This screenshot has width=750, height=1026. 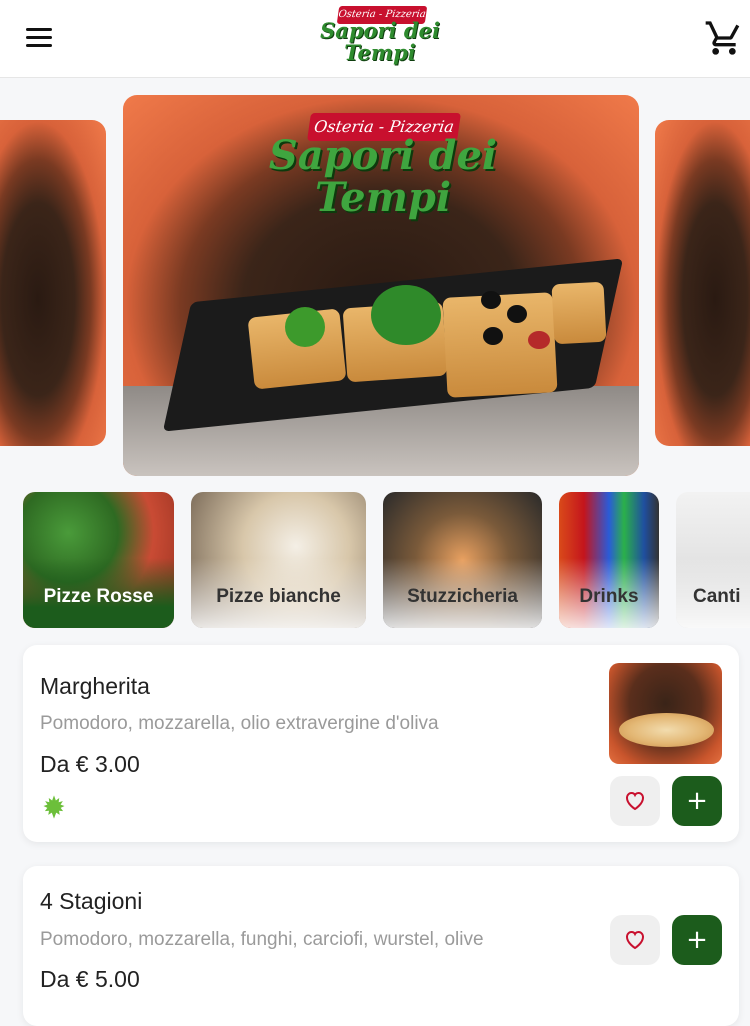 What do you see at coordinates (278, 596) in the screenshot?
I see `category-label: Pizze bianche` at bounding box center [278, 596].